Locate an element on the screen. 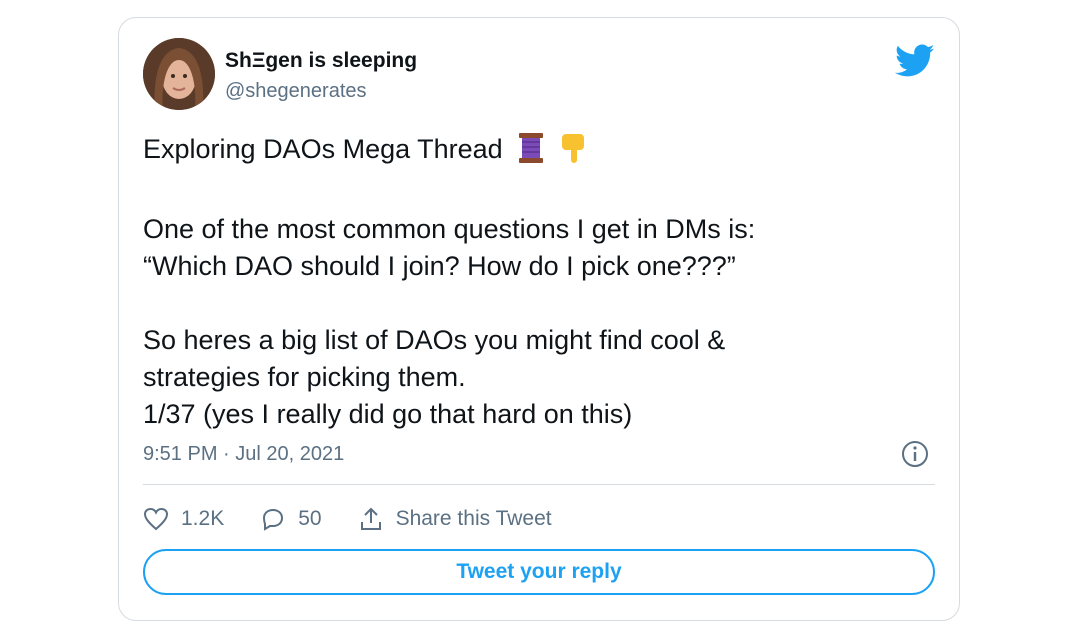 This screenshot has width=1080, height=638. user-photo is located at coordinates (179, 74).